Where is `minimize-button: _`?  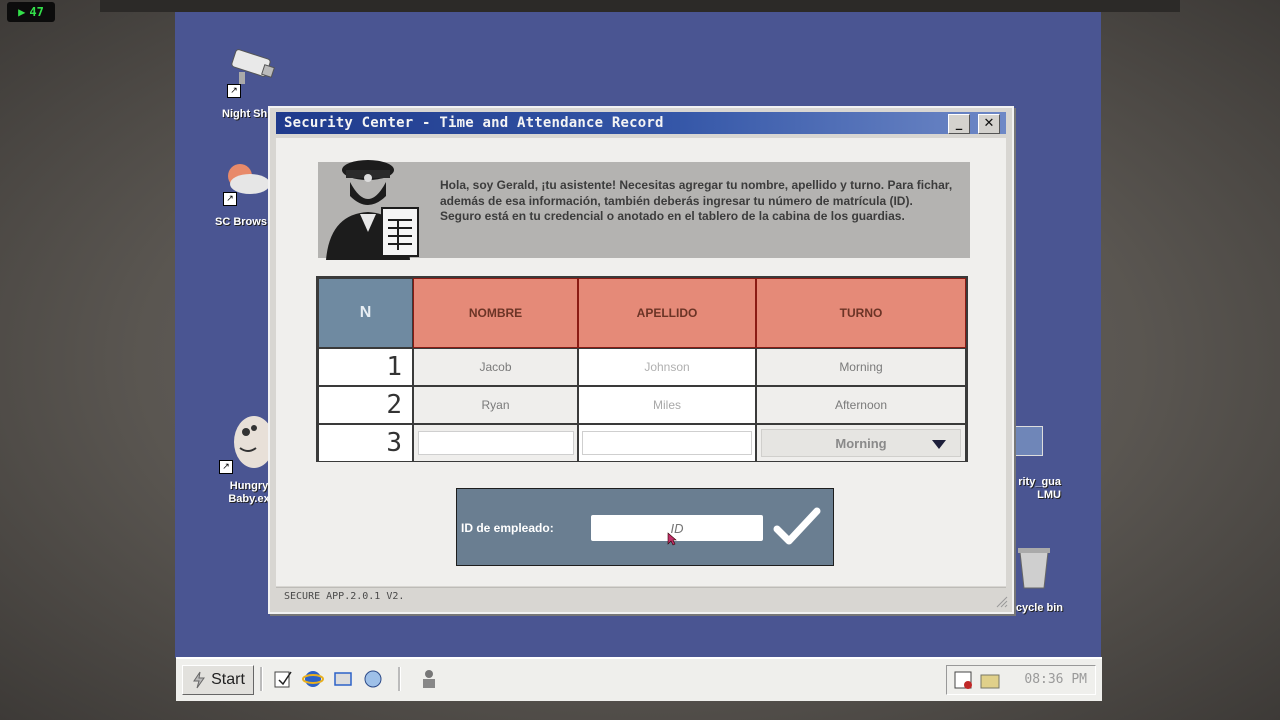 minimize-button: _ is located at coordinates (959, 124).